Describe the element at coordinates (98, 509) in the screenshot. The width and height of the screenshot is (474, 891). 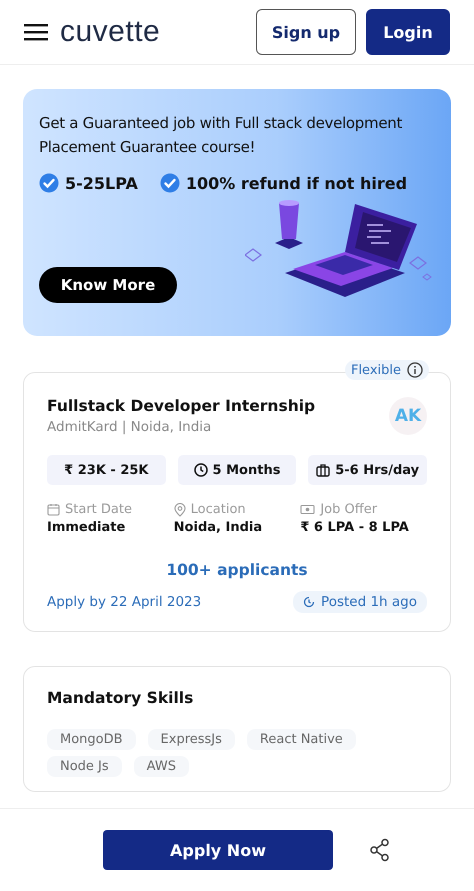
I see `detail-label: Start Date` at that location.